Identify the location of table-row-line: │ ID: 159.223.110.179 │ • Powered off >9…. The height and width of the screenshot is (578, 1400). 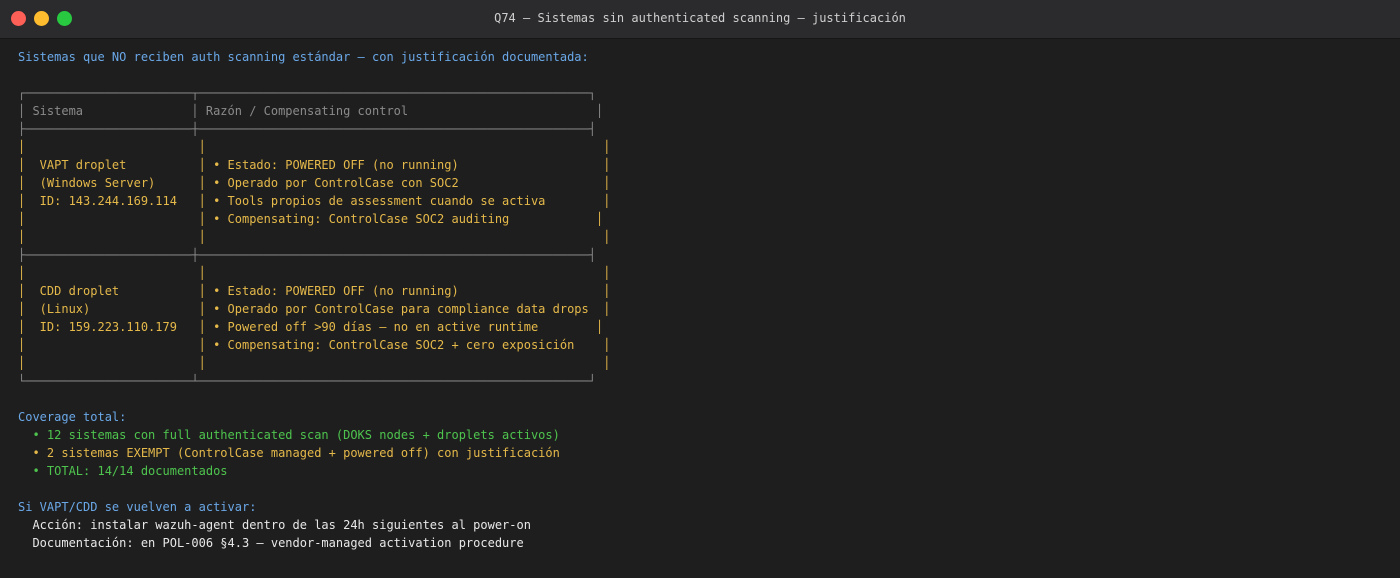
(311, 327).